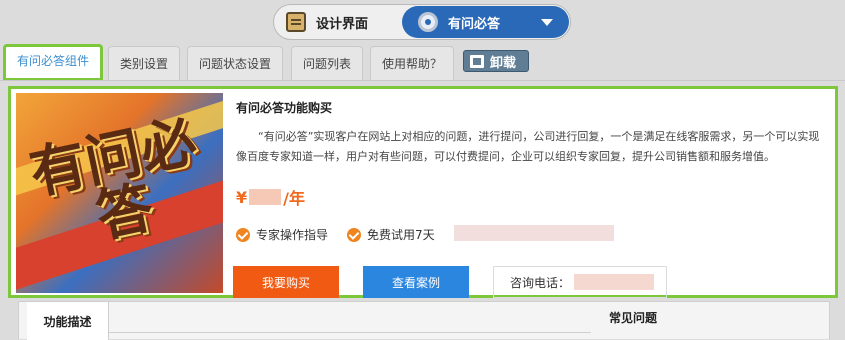 This screenshot has height=340, width=845. I want to click on faq-heading: 常见问题, so click(633, 317).